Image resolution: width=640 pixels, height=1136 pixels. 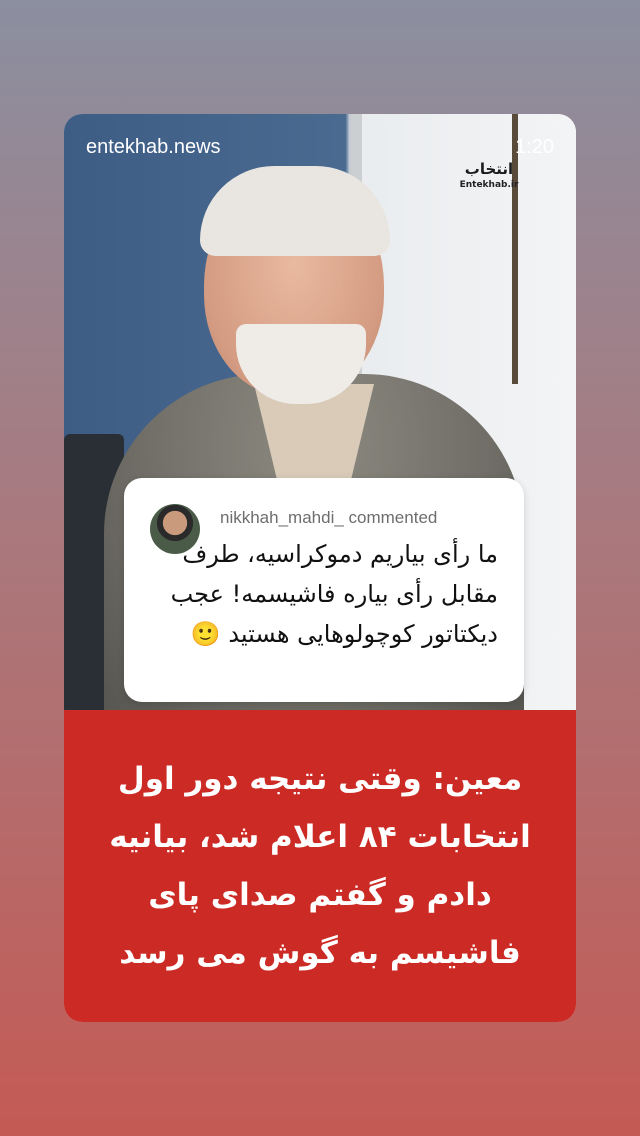 I want to click on logo-subtext: Entekhab.ir, so click(x=489, y=185).